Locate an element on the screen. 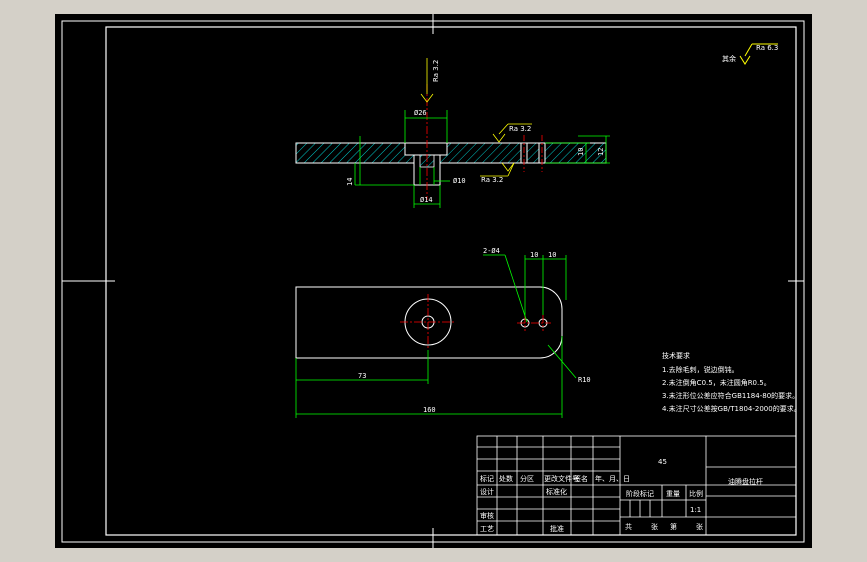 The image size is (867, 562). stage-label: 阶段标记 is located at coordinates (640, 493).